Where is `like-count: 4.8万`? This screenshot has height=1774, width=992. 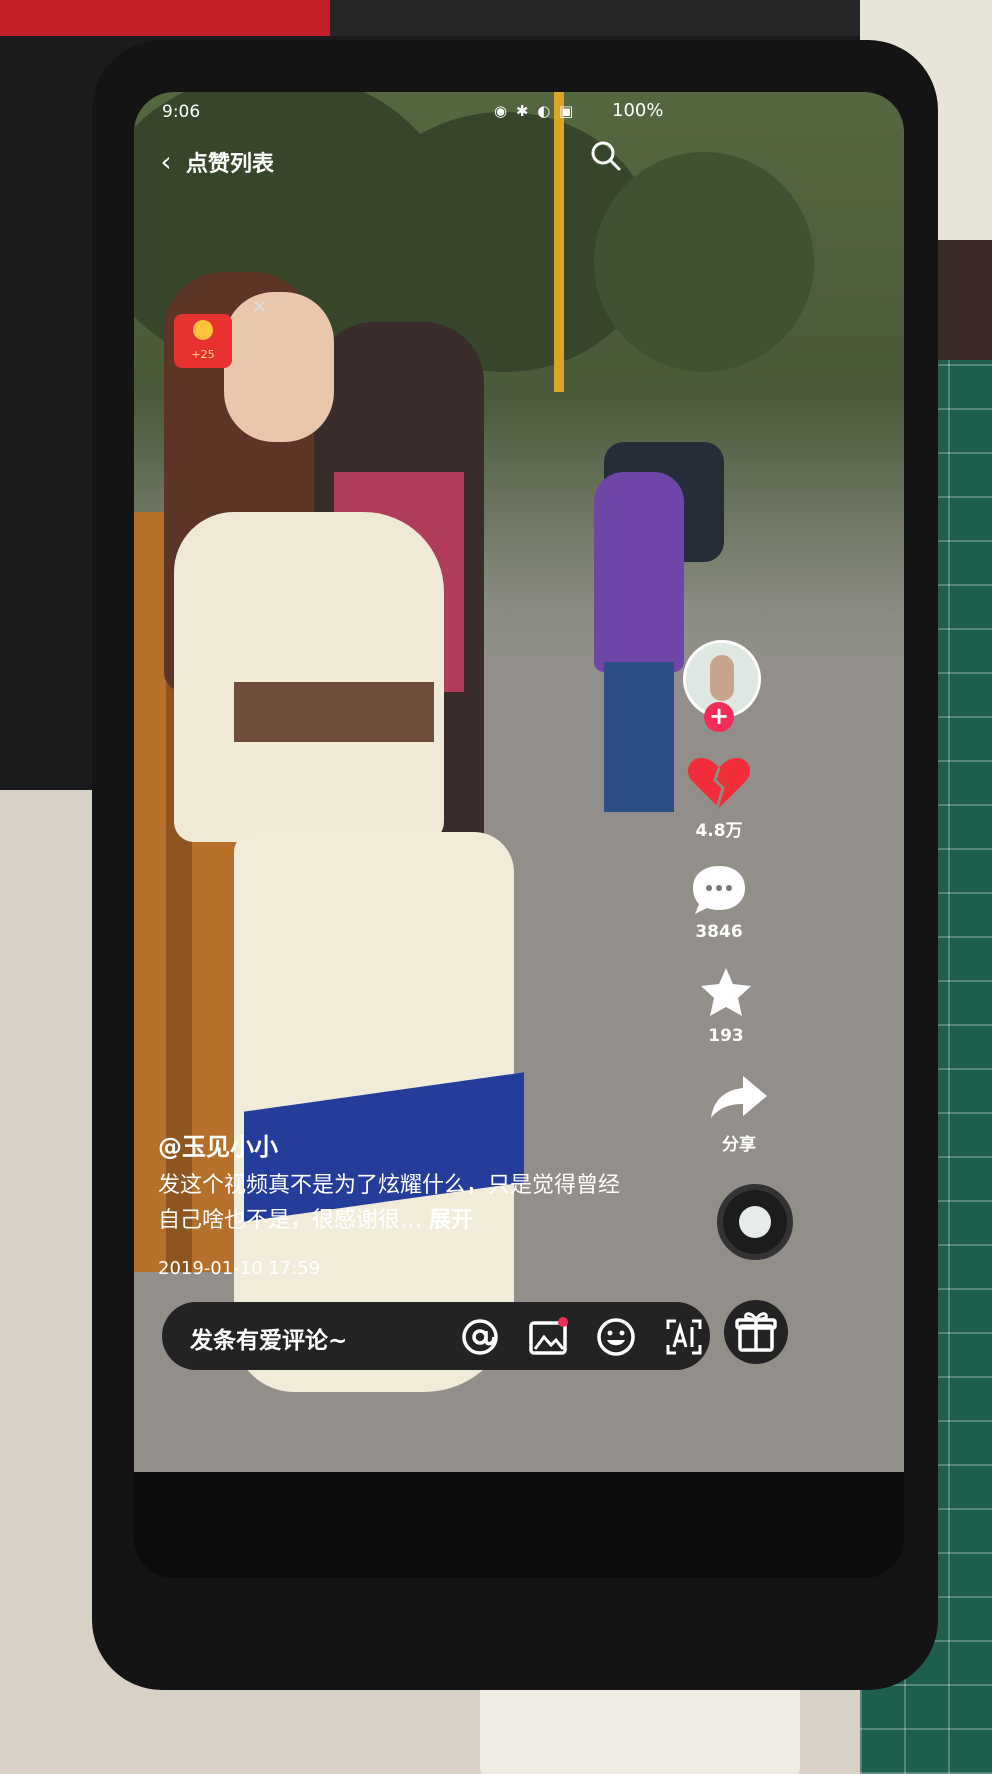 like-count: 4.8万 is located at coordinates (719, 831).